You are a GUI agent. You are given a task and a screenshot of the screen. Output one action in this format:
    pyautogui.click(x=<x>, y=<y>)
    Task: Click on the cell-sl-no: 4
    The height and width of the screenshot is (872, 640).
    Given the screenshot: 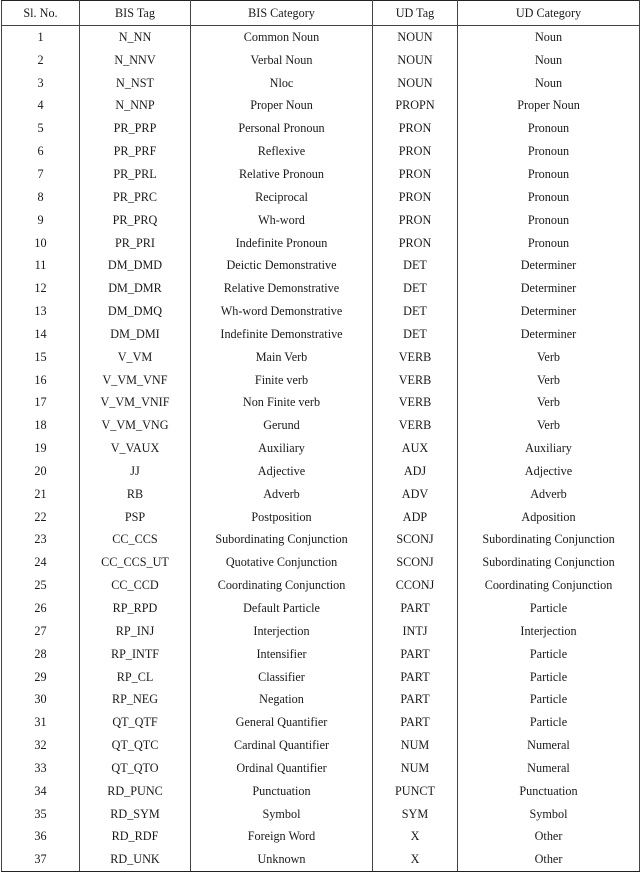 What is the action you would take?
    pyautogui.click(x=40, y=106)
    